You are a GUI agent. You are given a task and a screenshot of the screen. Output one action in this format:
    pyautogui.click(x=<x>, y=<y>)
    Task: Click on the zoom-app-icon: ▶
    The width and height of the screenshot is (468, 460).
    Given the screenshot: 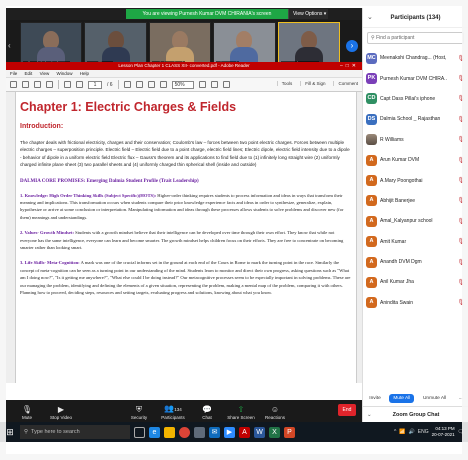 What is the action you would take?
    pyautogui.click(x=229, y=432)
    